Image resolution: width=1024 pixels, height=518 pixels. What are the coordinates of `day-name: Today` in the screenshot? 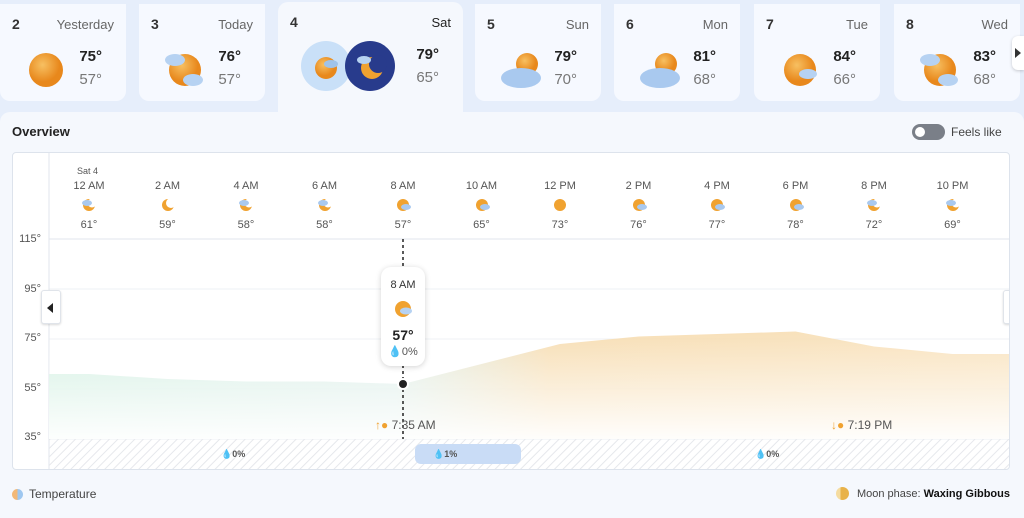 It's located at (235, 24).